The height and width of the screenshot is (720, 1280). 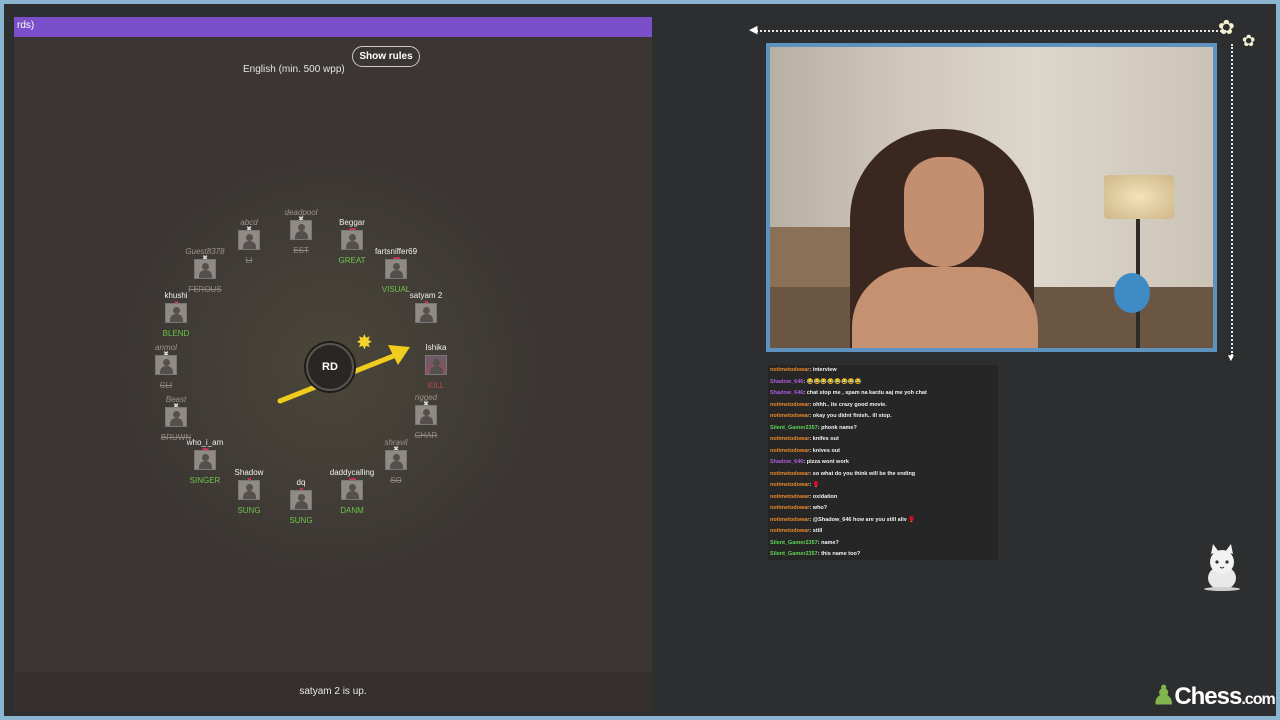 I want to click on chat-text: still, so click(x=817, y=531).